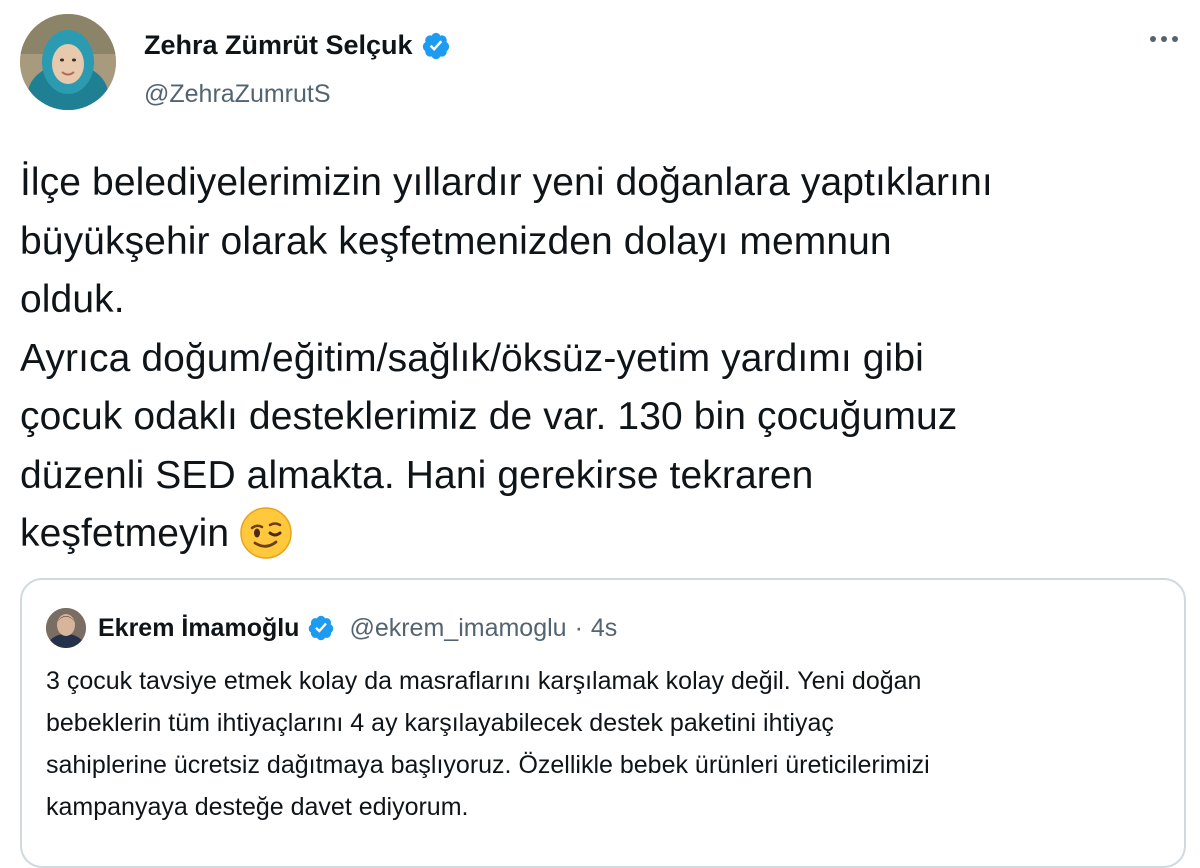  I want to click on avatar, so click(68, 62).